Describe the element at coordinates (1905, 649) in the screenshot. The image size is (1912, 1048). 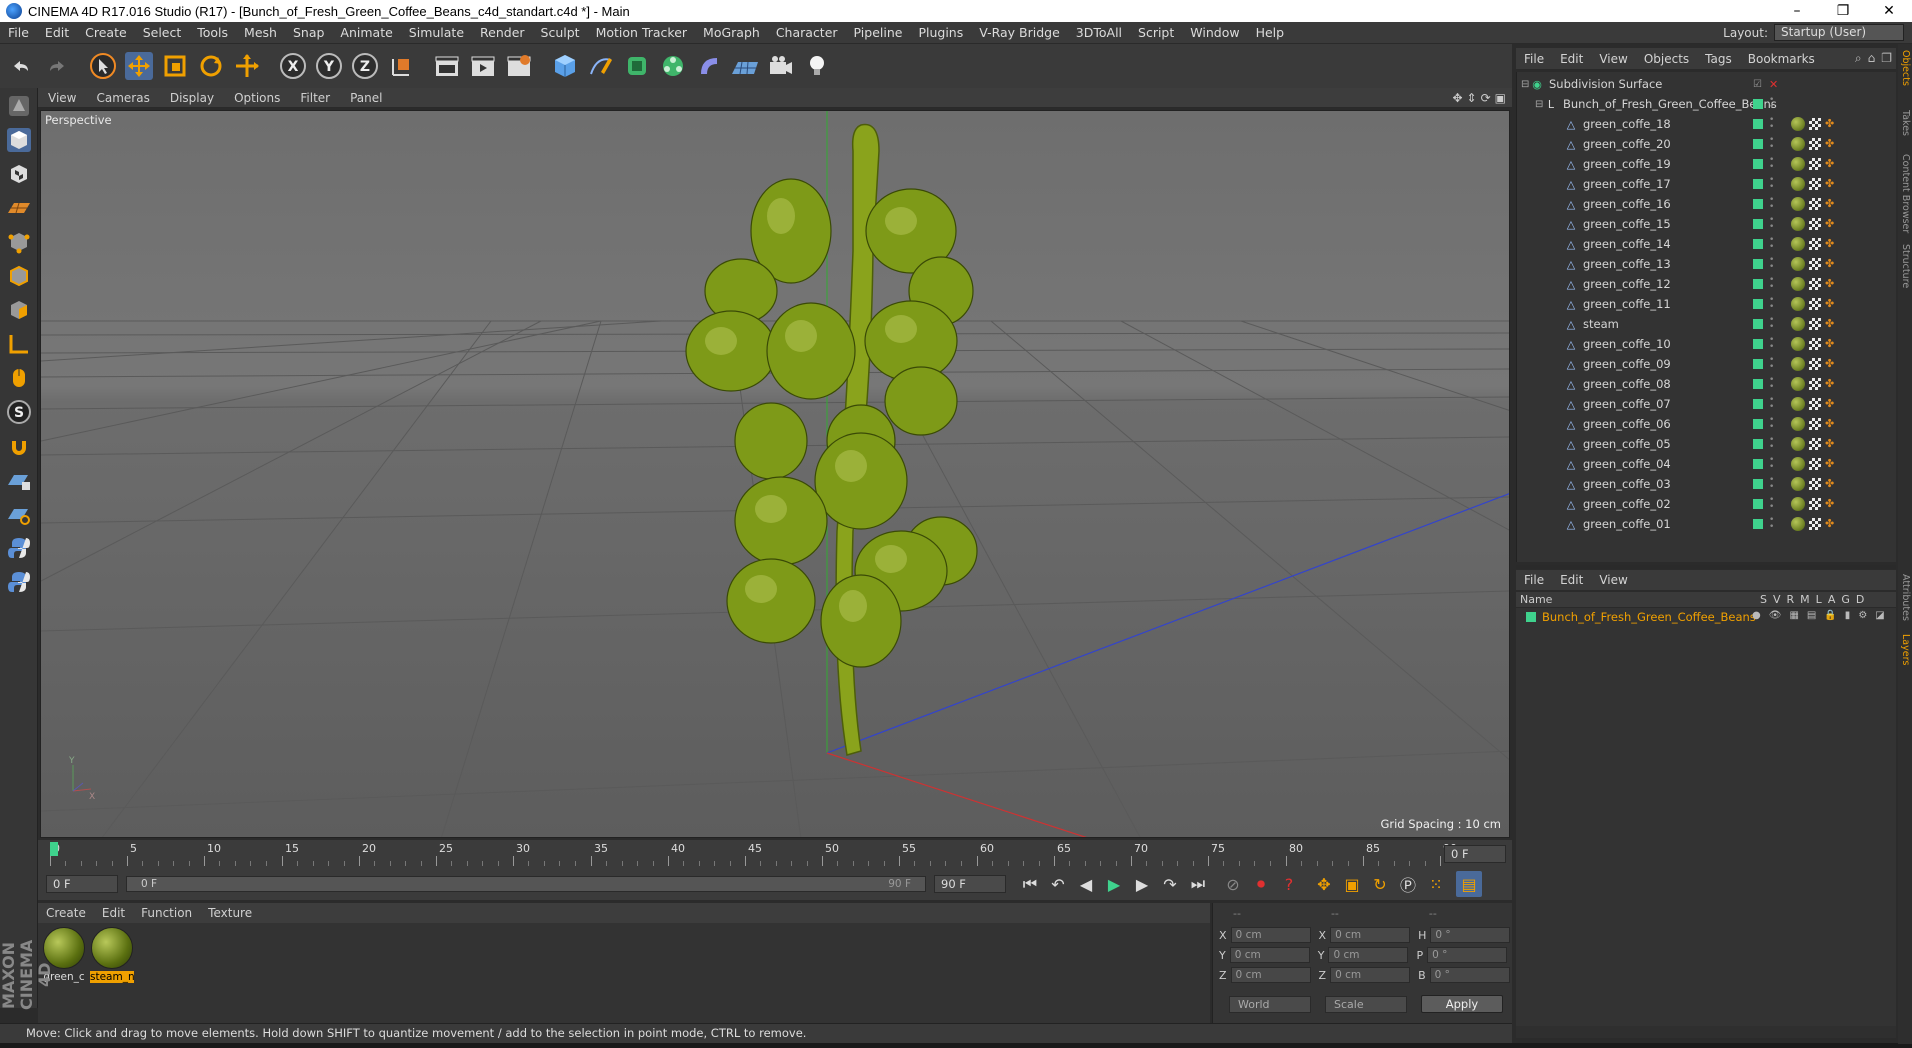
I see `tab-layers: Layers` at that location.